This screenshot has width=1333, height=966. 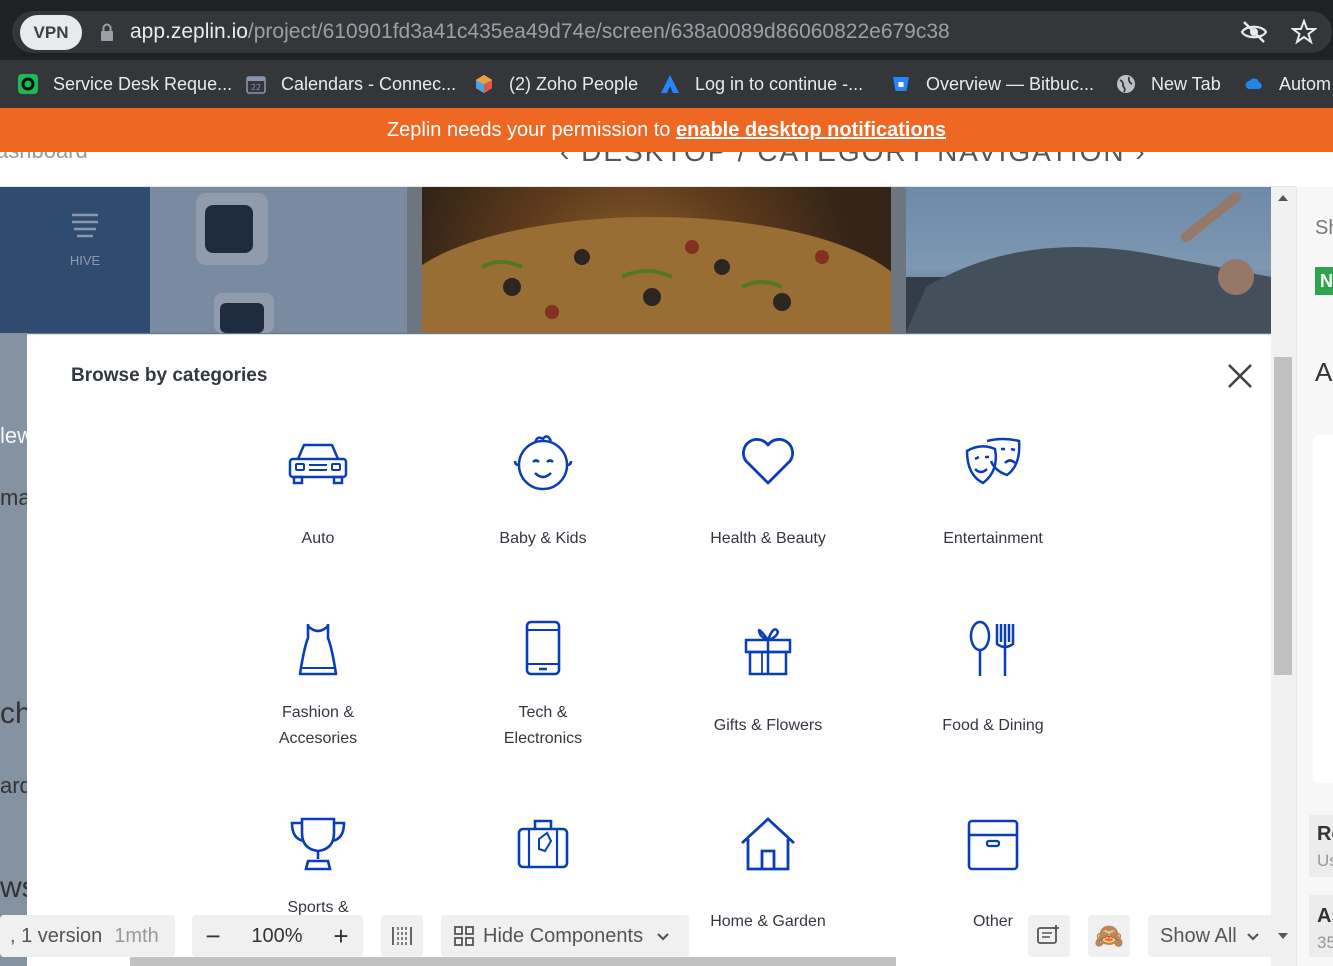 I want to click on calendar-icon: 22, so click(x=256, y=85).